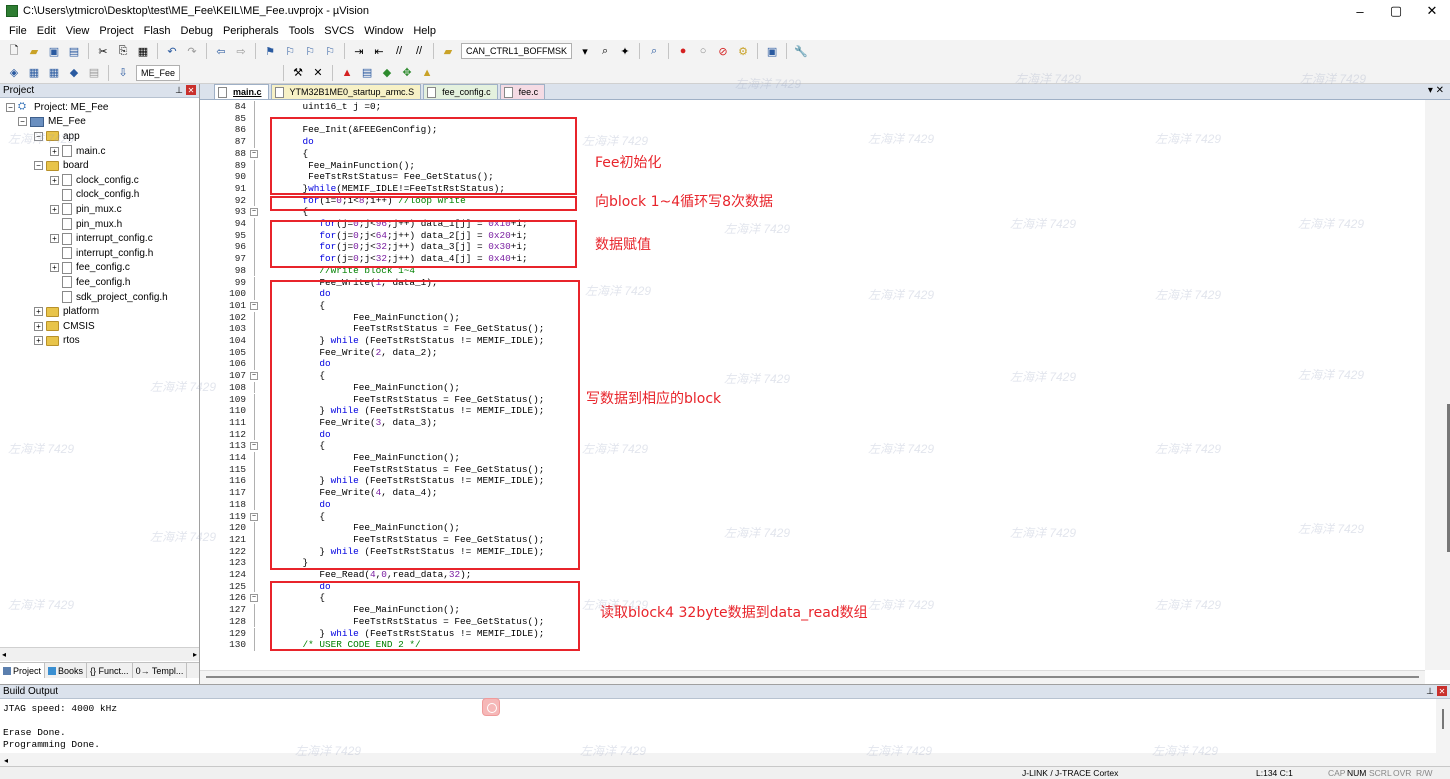  What do you see at coordinates (407, 73) in the screenshot?
I see `manage-rte-icon: ✥` at bounding box center [407, 73].